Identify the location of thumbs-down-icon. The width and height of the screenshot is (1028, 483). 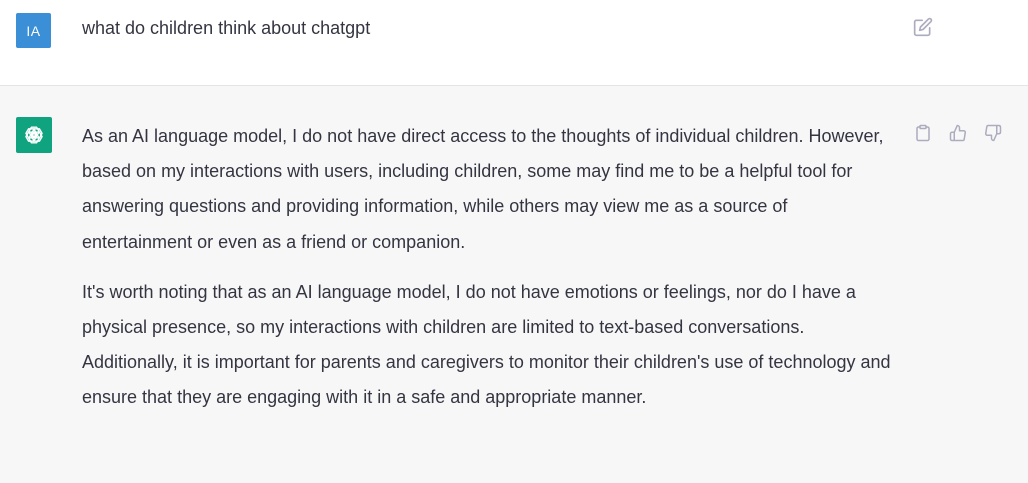
(993, 133).